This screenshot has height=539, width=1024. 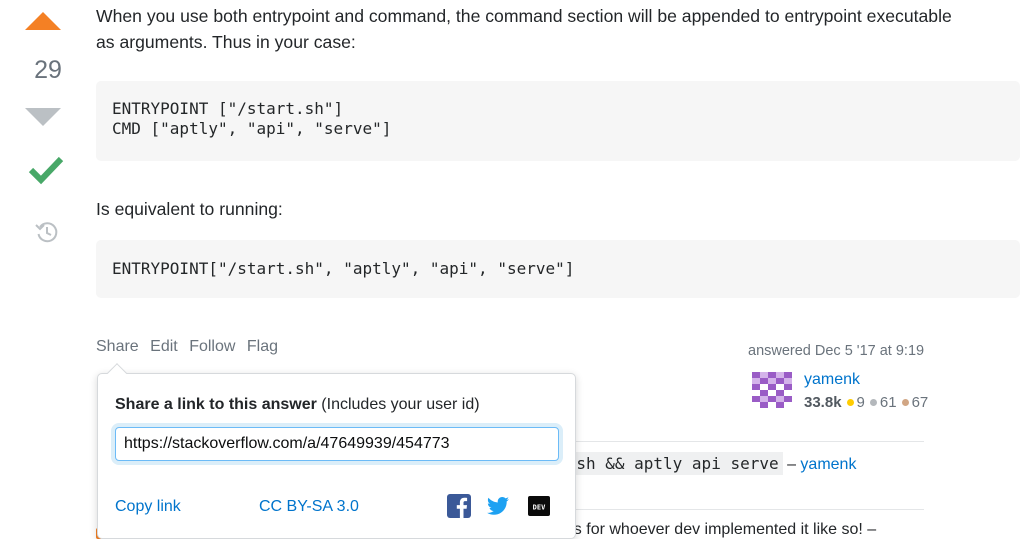 I want to click on svg-text: DEV, so click(x=539, y=508).